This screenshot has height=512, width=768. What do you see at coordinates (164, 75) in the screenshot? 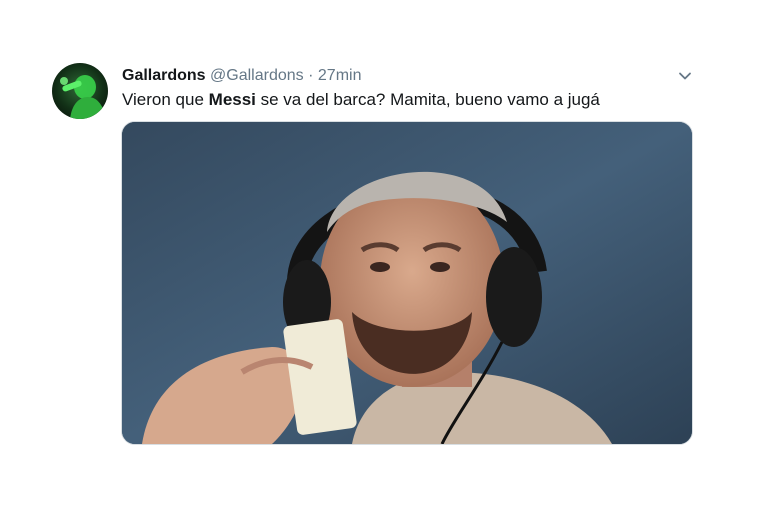
I see `display-name: Gallardons` at bounding box center [164, 75].